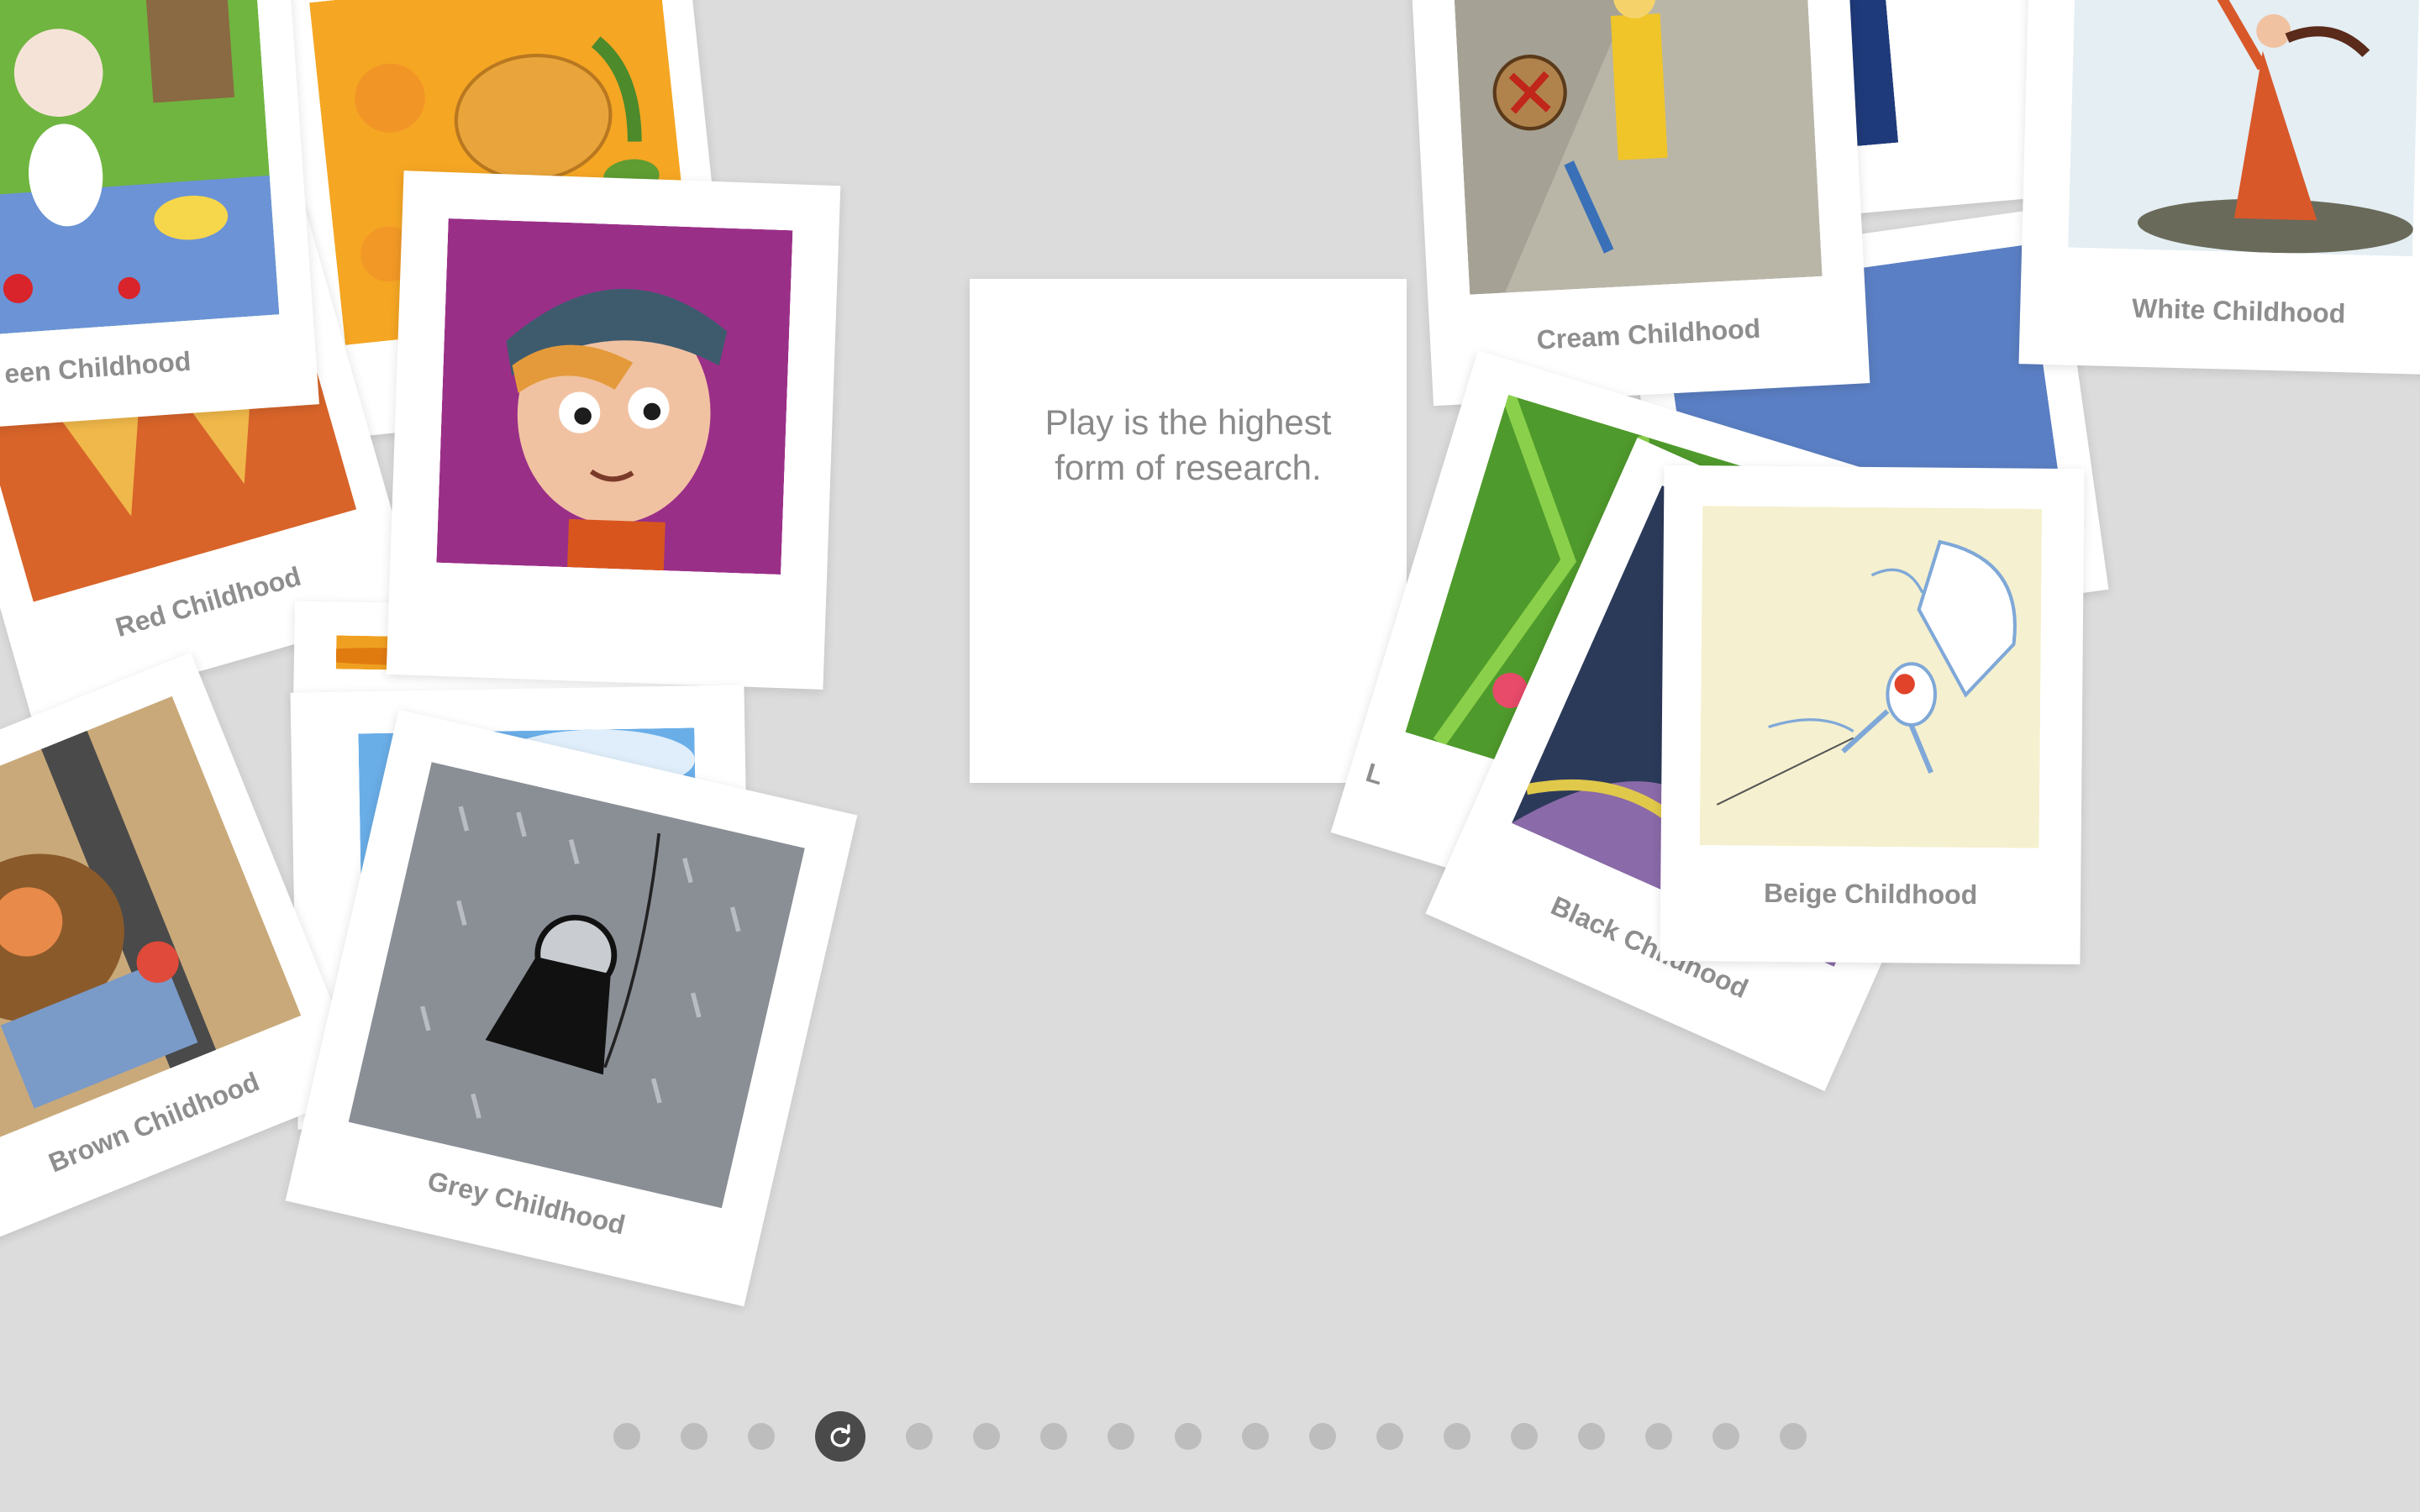 This screenshot has height=1512, width=2420. What do you see at coordinates (1210, 1436) in the screenshot?
I see `slide-pager` at bounding box center [1210, 1436].